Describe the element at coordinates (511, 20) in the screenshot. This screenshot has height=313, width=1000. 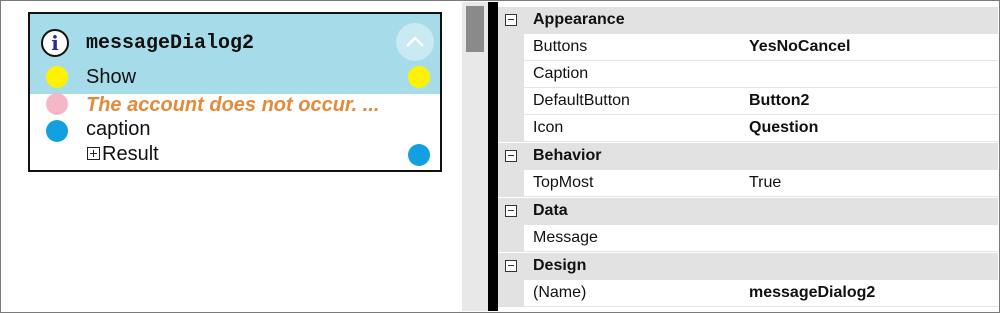
I see `collapse-appearance-icon` at that location.